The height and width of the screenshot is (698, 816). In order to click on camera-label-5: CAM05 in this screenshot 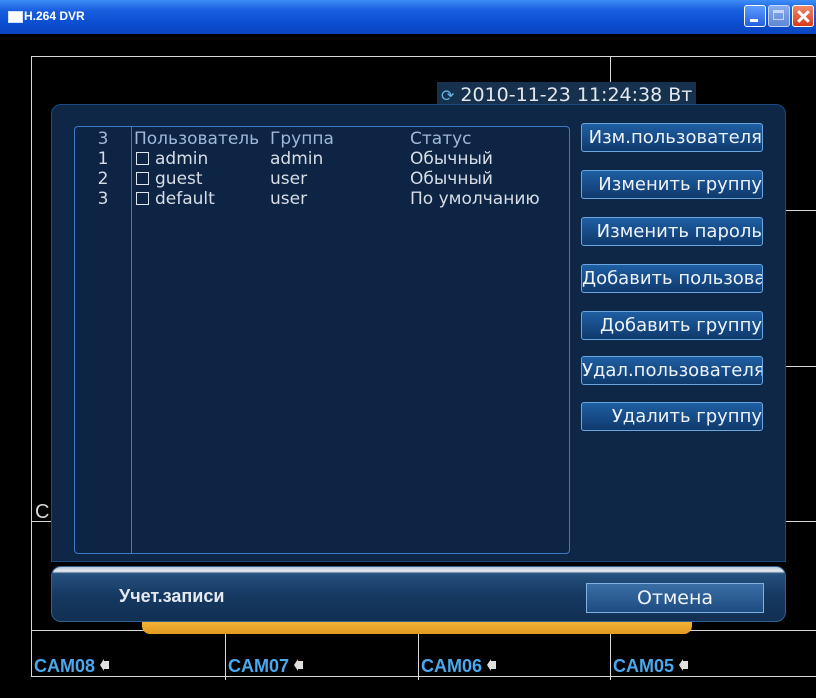, I will do `click(651, 666)`.